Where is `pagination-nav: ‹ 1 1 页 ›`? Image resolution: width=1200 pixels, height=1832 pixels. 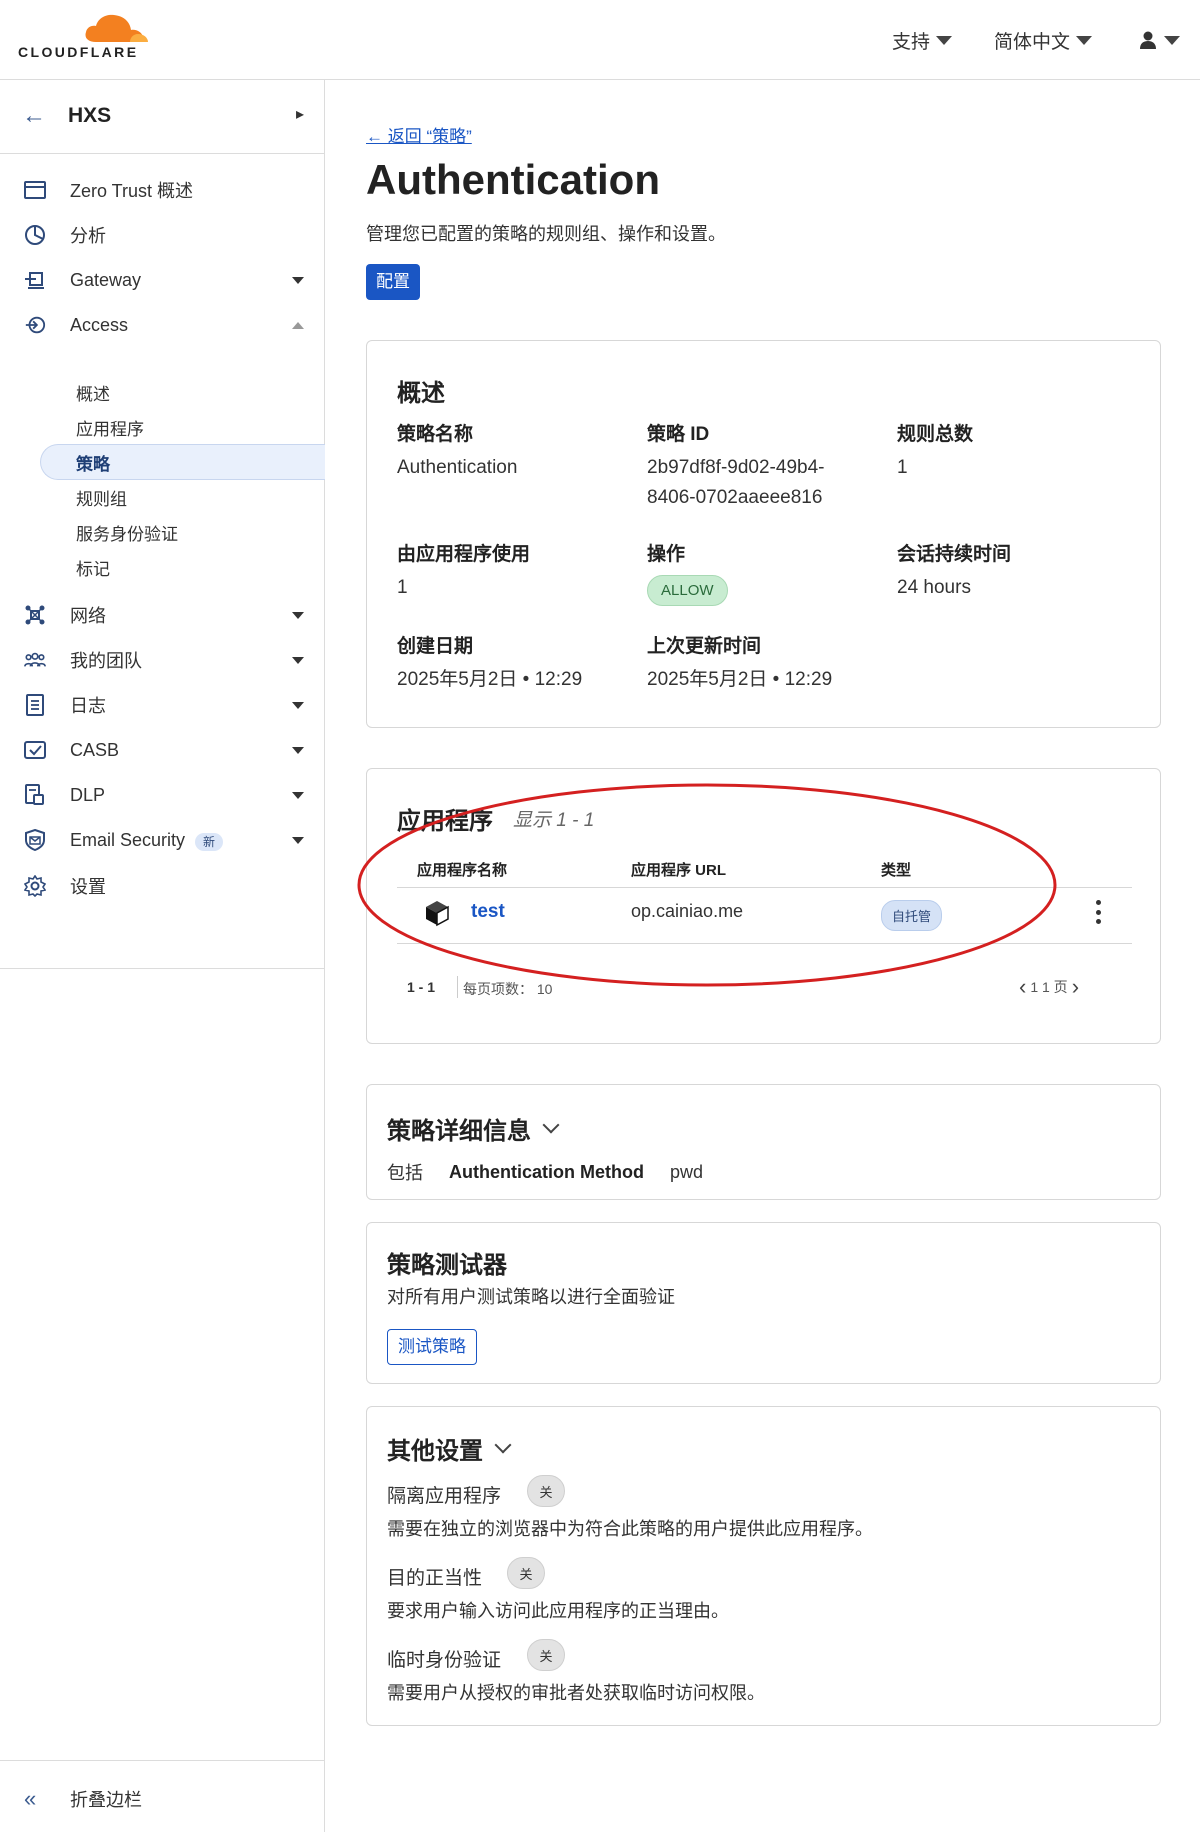
pagination-nav: ‹ 1 1 页 › is located at coordinates (1049, 987).